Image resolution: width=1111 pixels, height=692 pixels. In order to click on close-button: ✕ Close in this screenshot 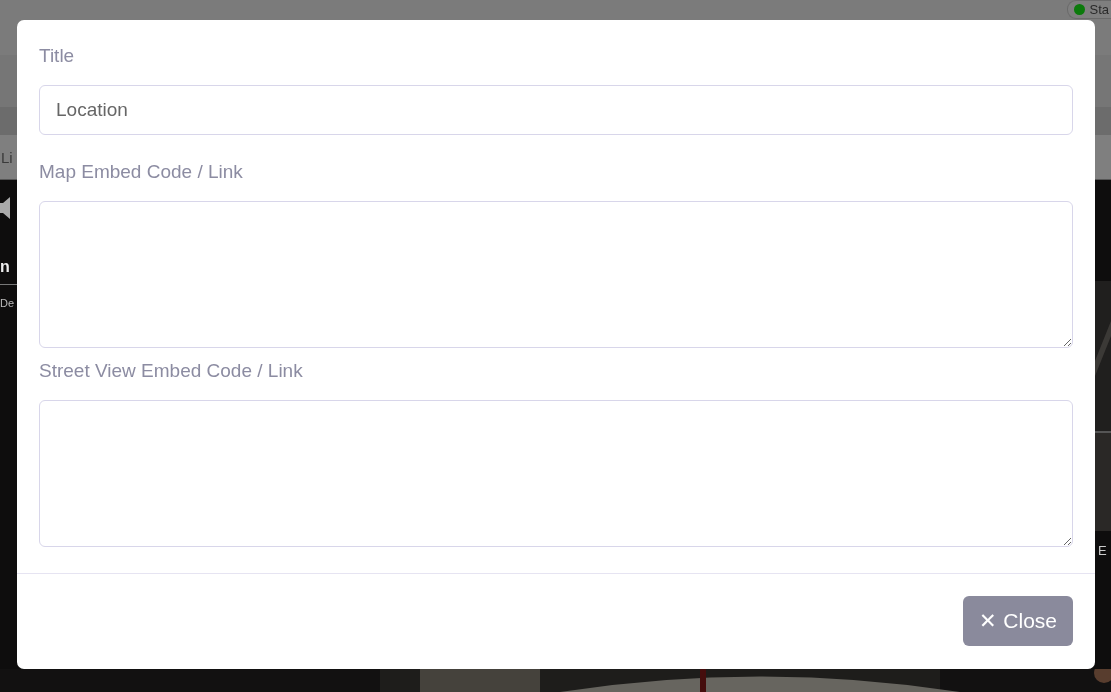, I will do `click(1018, 621)`.